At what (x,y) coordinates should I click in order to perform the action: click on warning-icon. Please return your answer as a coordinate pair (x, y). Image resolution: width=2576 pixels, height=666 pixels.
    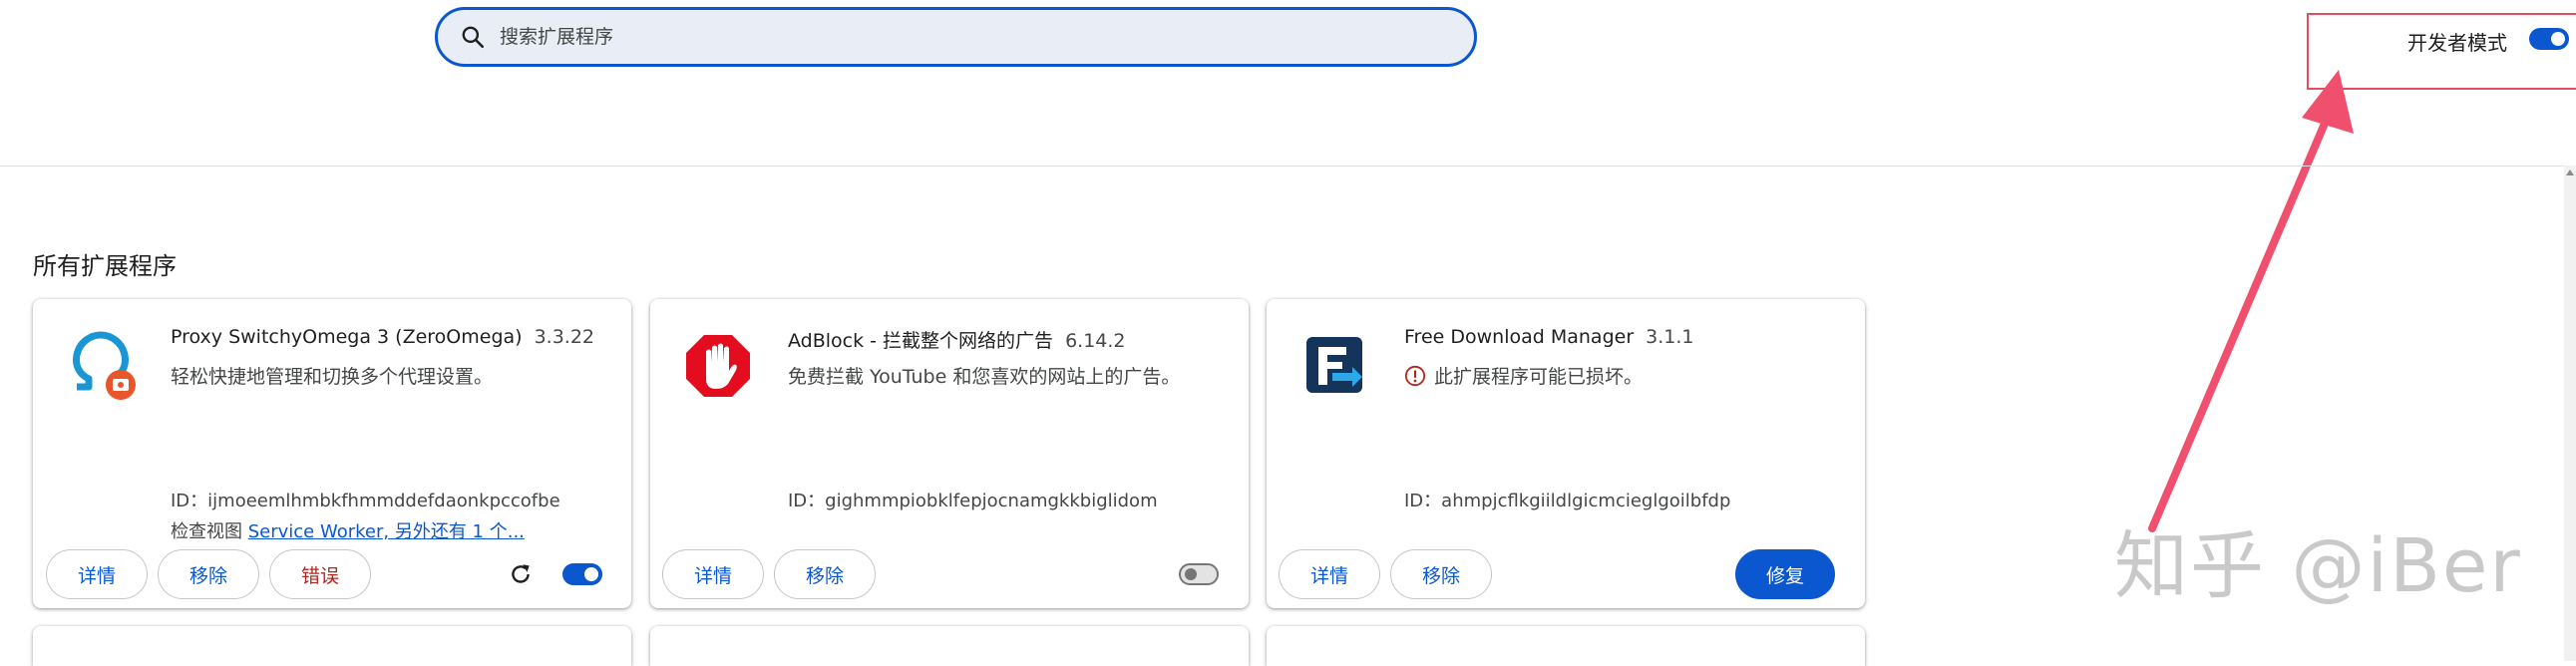
    Looking at the image, I should click on (1415, 376).